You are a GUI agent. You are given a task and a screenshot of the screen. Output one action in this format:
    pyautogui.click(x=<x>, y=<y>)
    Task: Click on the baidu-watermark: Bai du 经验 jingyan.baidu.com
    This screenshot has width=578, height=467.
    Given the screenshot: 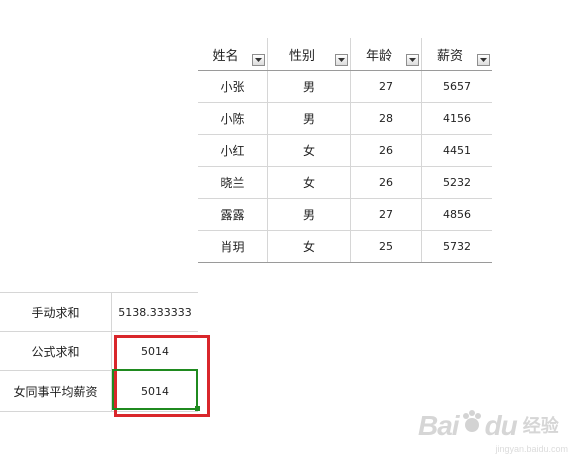 What is the action you would take?
    pyautogui.click(x=493, y=428)
    